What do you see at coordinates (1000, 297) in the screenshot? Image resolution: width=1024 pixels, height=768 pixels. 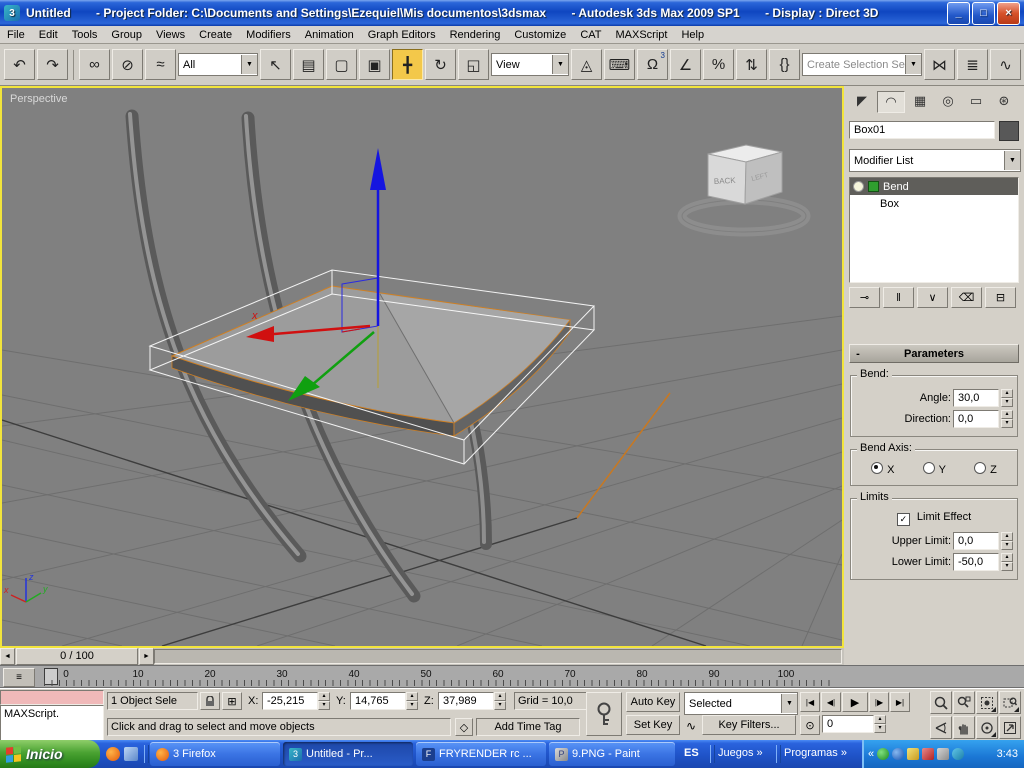 I see `configure-modifier-sets-button: ⊟` at bounding box center [1000, 297].